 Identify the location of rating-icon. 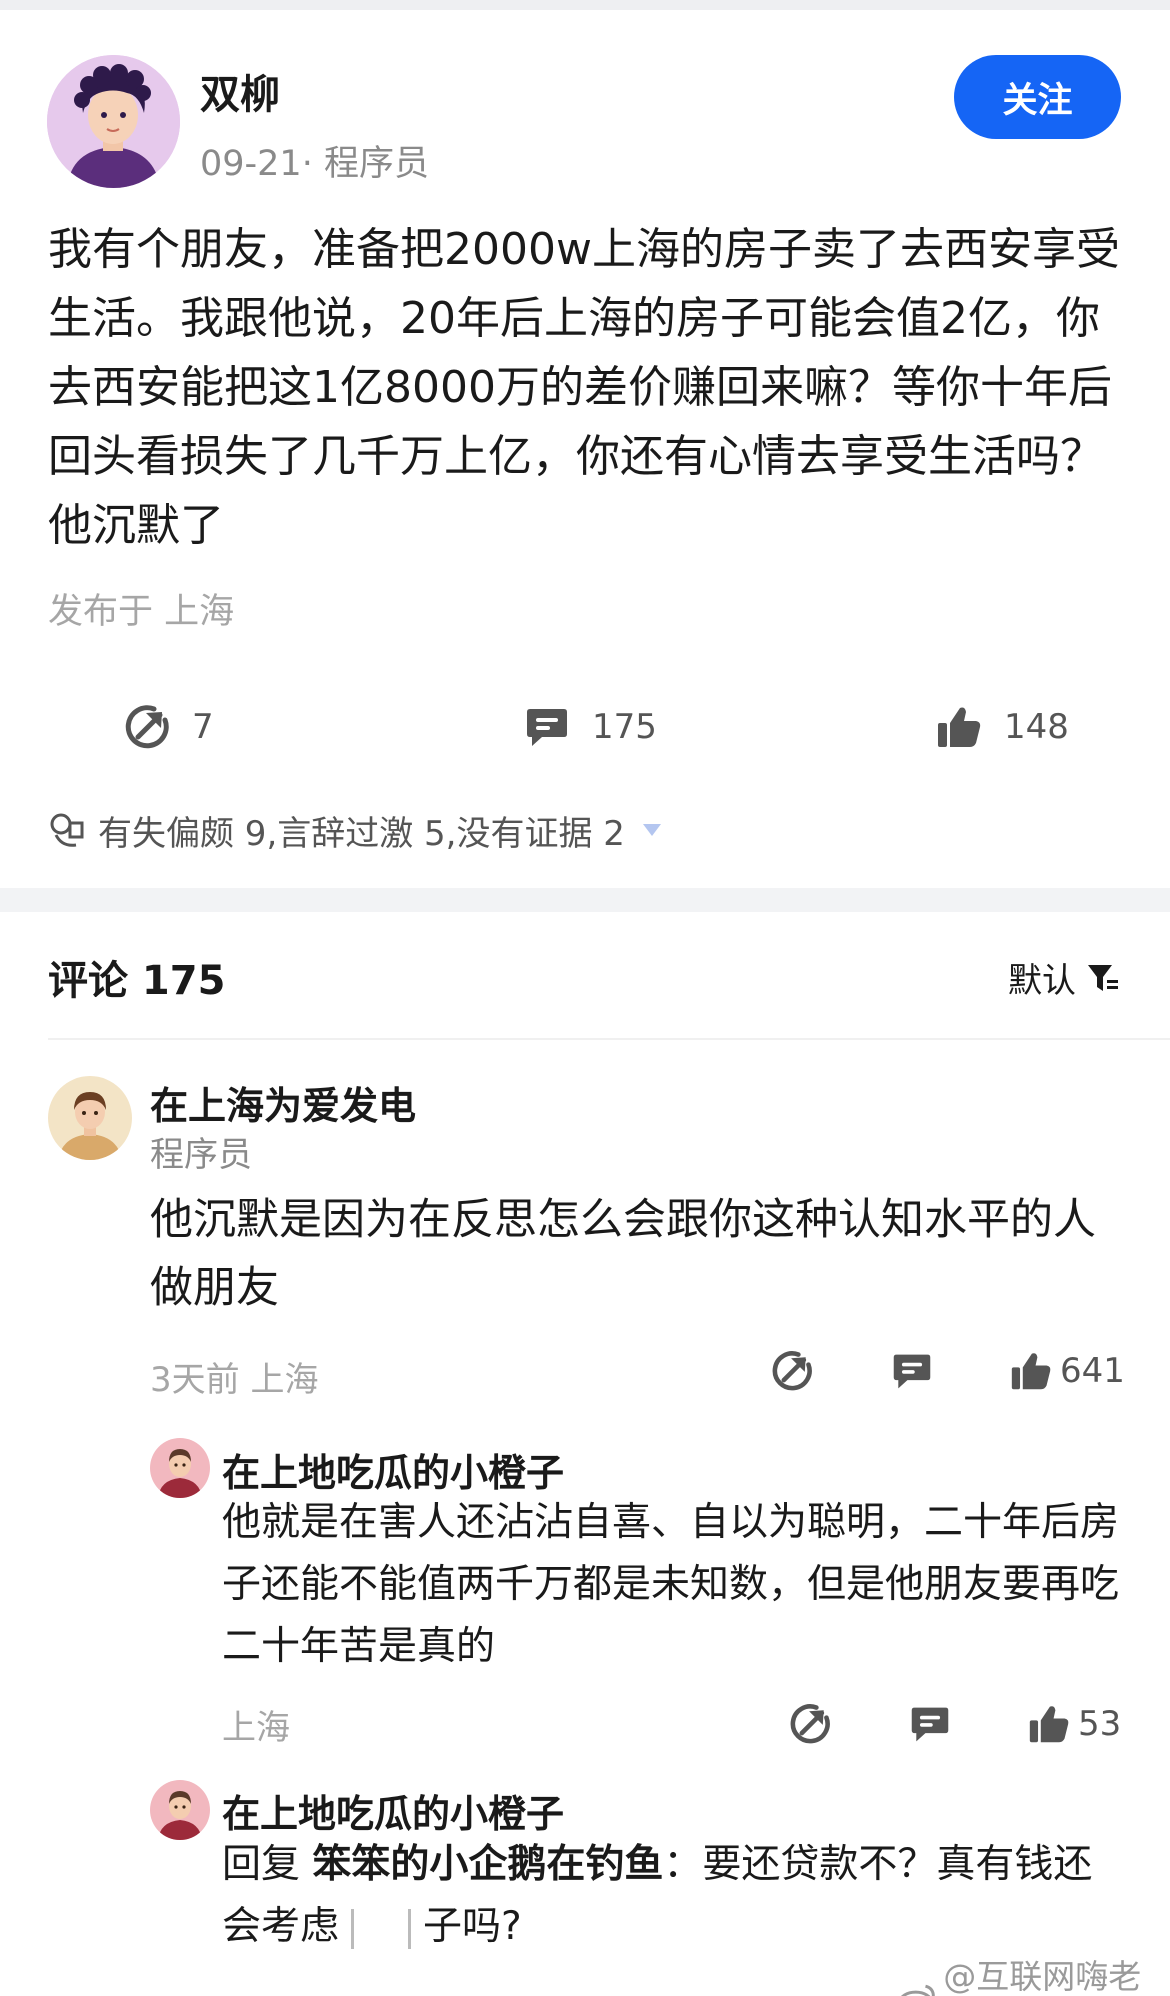
(67, 830).